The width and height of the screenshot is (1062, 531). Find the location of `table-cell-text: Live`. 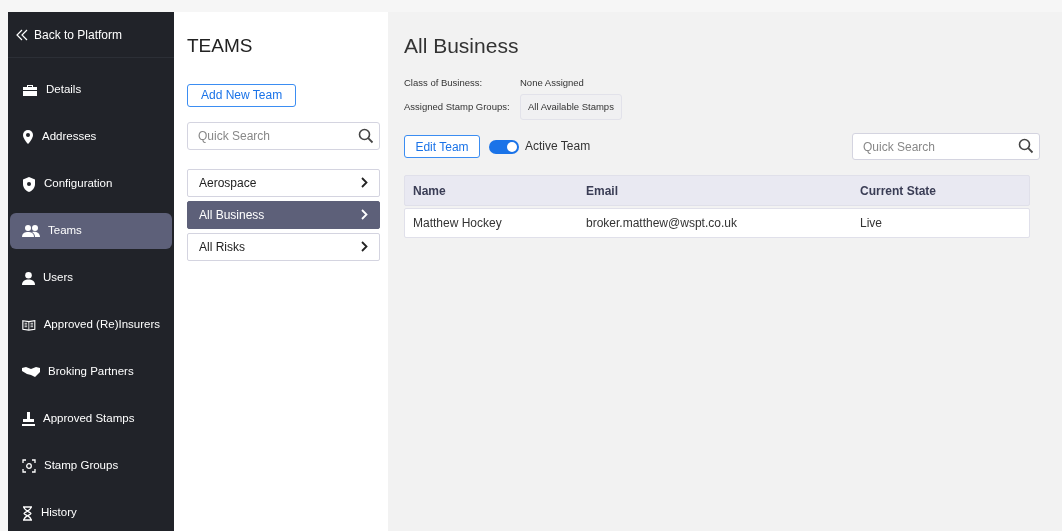

table-cell-text: Live is located at coordinates (871, 223).